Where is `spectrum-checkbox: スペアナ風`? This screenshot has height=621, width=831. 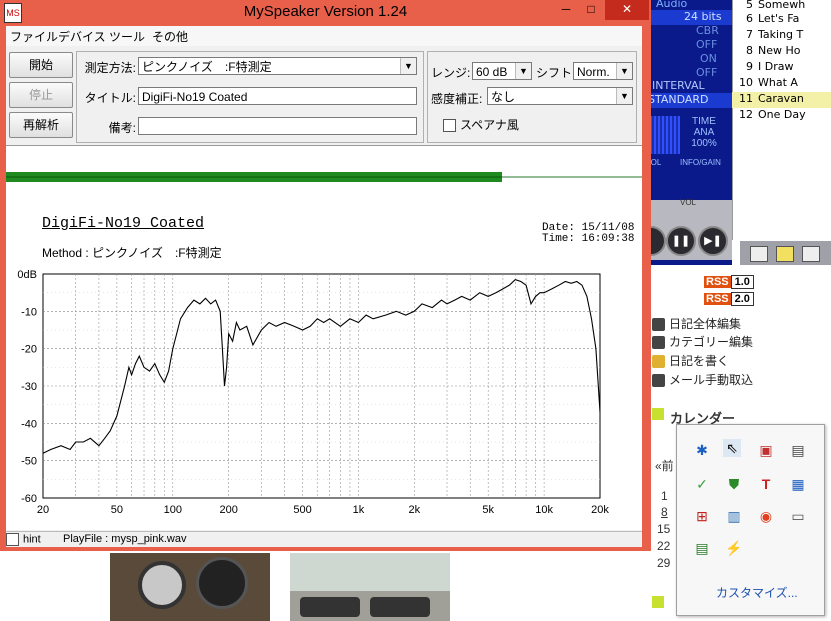
spectrum-checkbox: スペアナ風 is located at coordinates (481, 124).